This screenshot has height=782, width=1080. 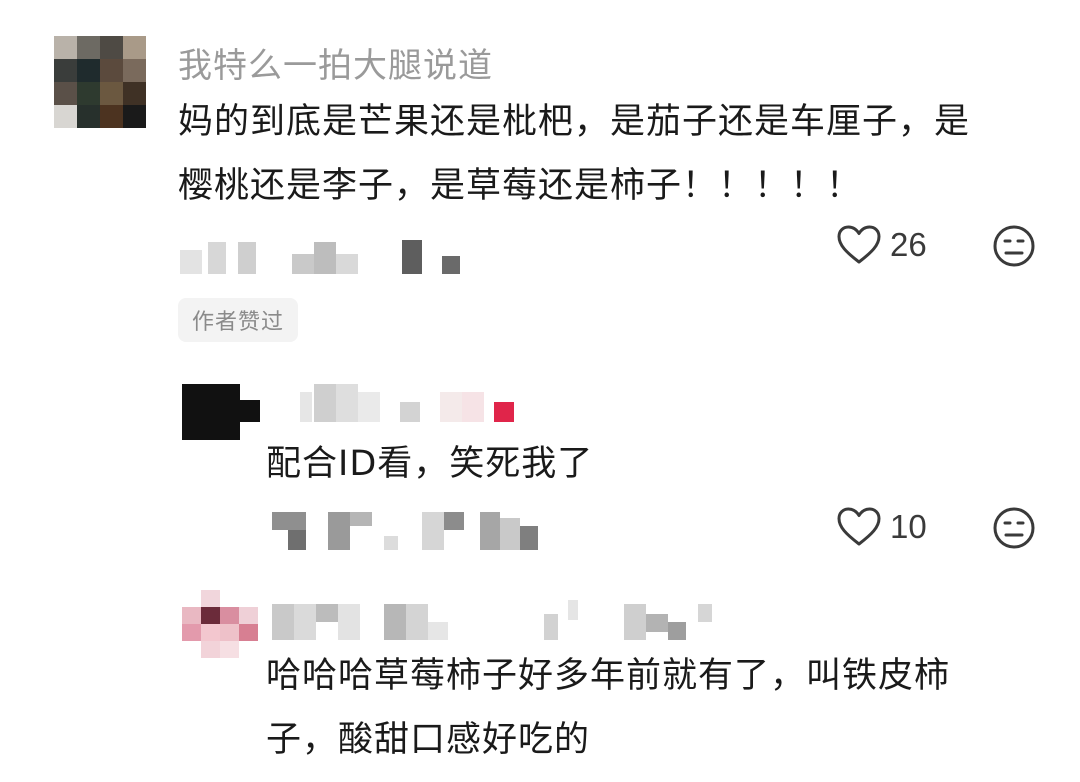 I want to click on author-liked-badge: 作者赞过, so click(x=238, y=320).